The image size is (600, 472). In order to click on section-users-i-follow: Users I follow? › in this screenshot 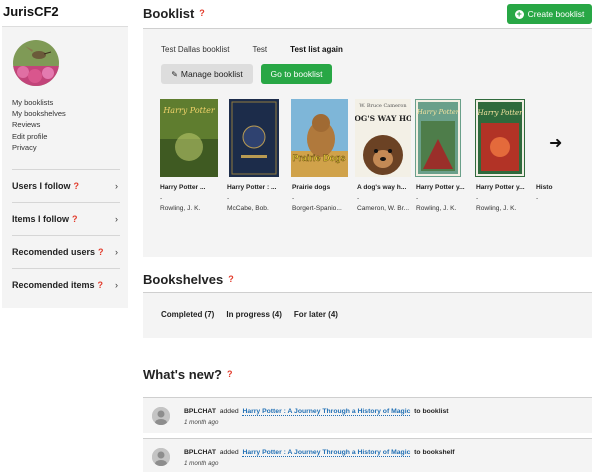, I will do `click(66, 185)`.